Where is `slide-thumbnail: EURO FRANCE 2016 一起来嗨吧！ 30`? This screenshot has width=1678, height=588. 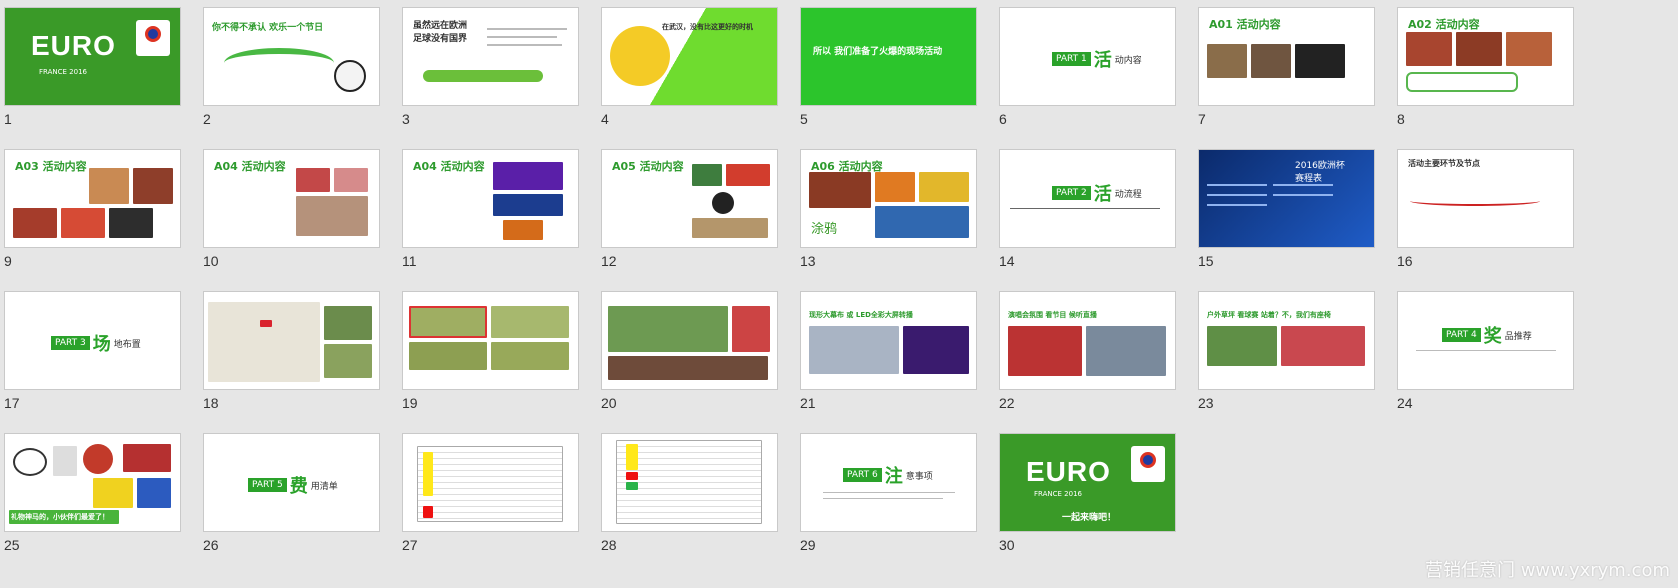
slide-thumbnail: EURO FRANCE 2016 一起来嗨吧！ 30 is located at coordinates (1085, 496).